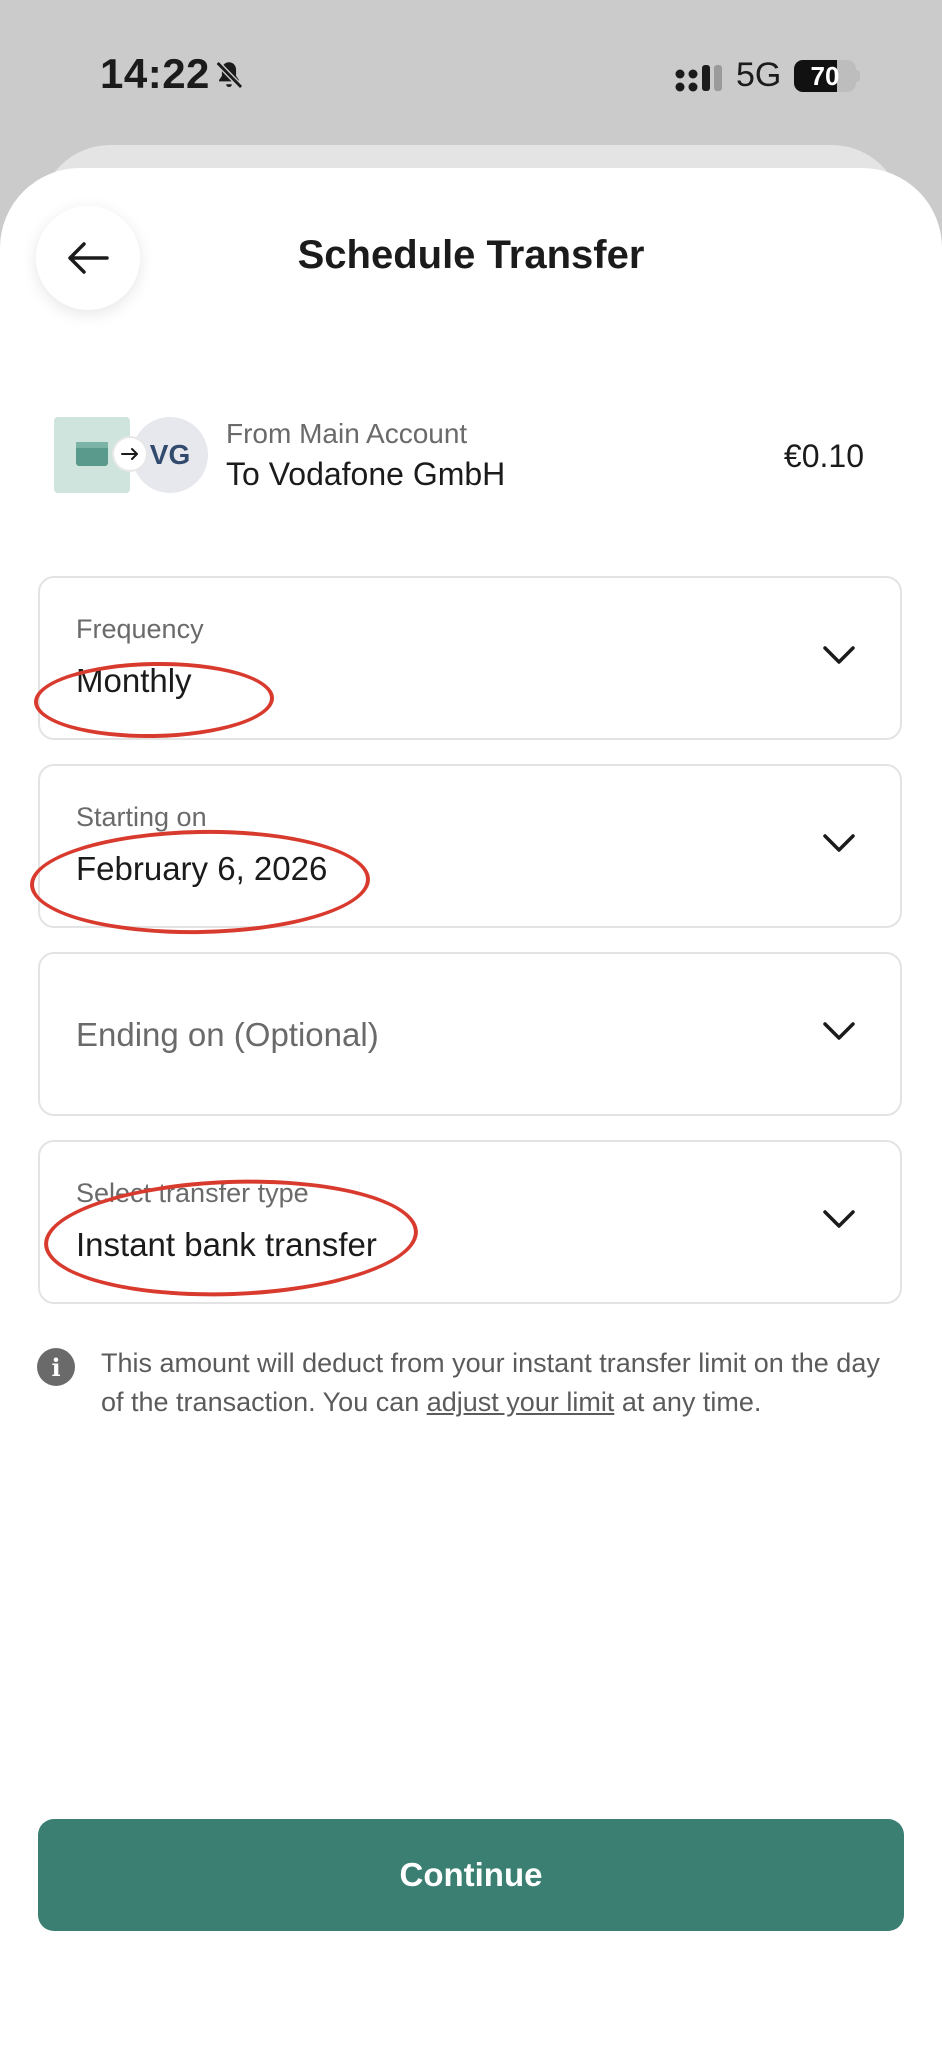  I want to click on info-text-after: at any time., so click(688, 1402).